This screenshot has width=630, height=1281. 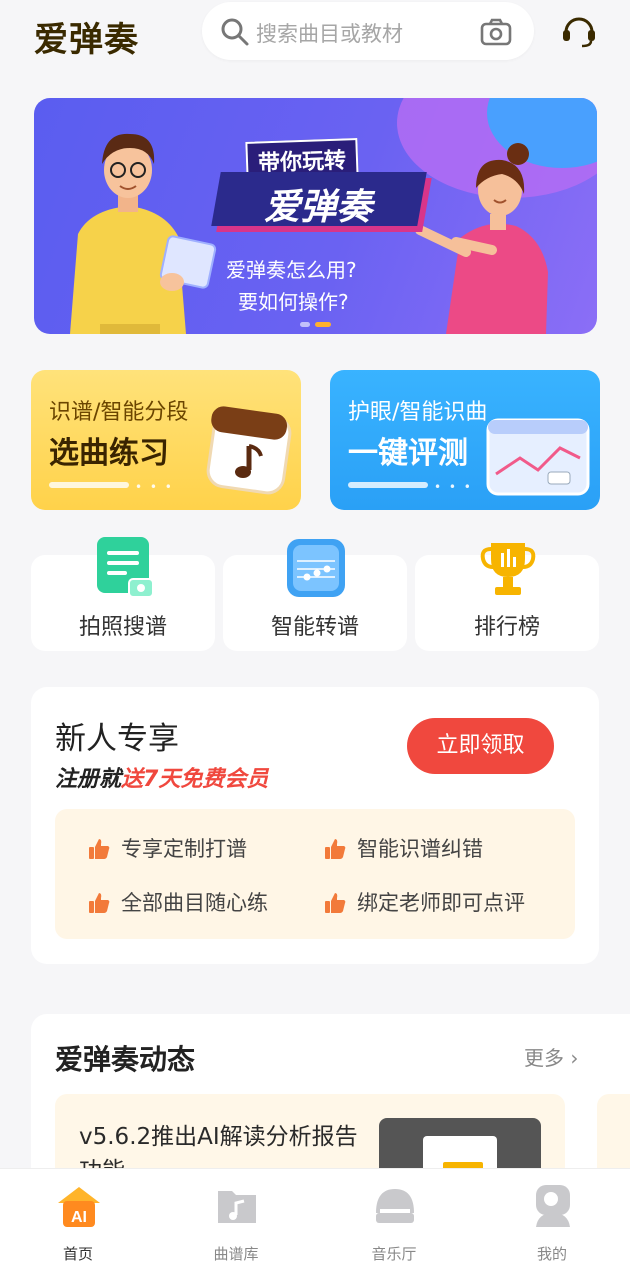 I want to click on svg-text: AI, so click(x=79, y=1217).